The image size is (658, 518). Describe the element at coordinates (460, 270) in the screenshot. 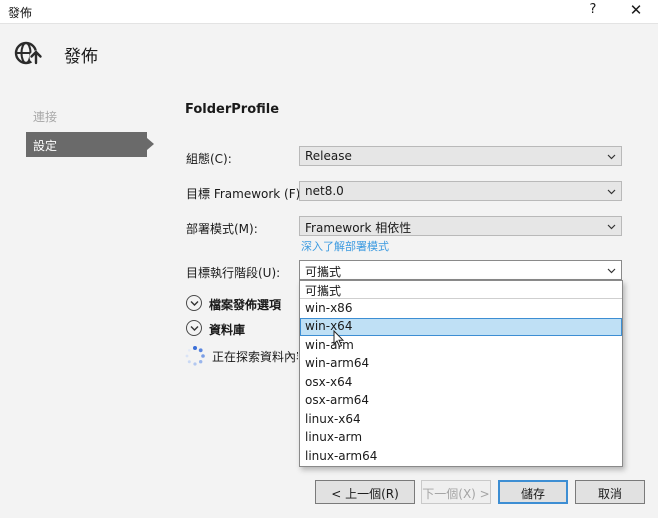

I see `target-runtime-select: 可攜式` at that location.